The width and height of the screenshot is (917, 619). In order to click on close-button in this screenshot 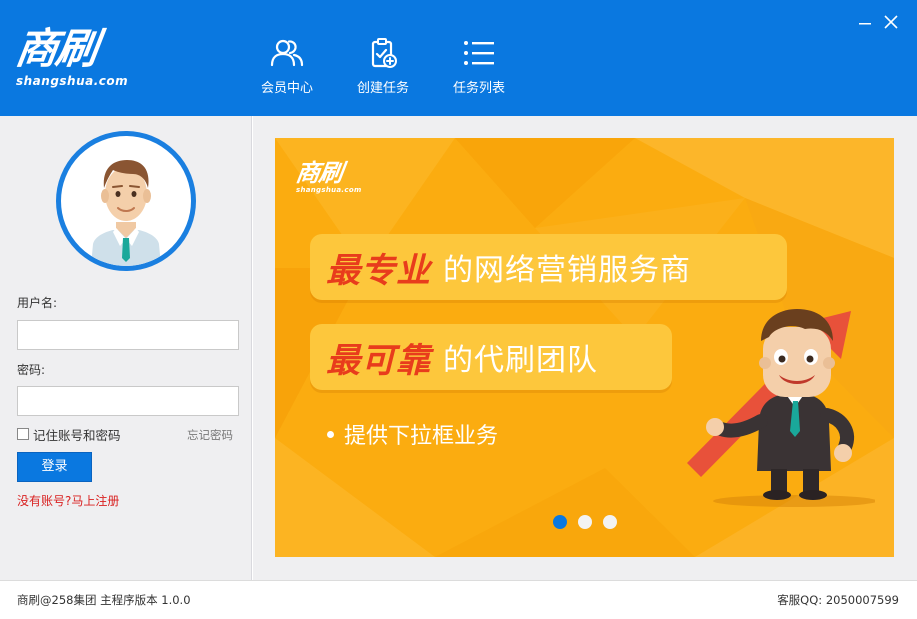, I will do `click(891, 22)`.